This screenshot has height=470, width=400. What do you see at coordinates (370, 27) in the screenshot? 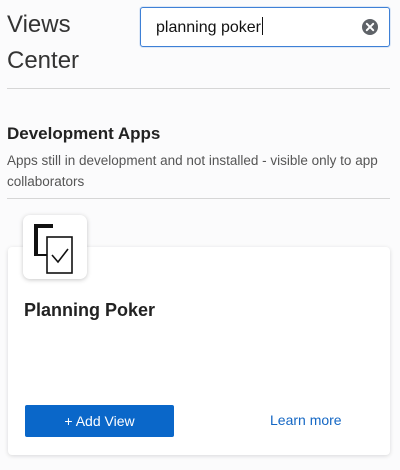
I see `clear-circle-x-icon` at bounding box center [370, 27].